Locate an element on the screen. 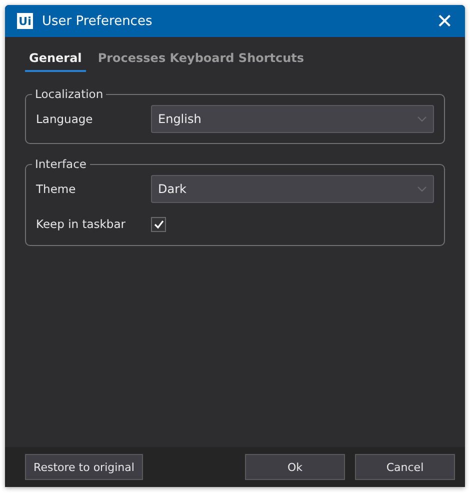 This screenshot has height=500, width=470. dropdown: English is located at coordinates (292, 119).